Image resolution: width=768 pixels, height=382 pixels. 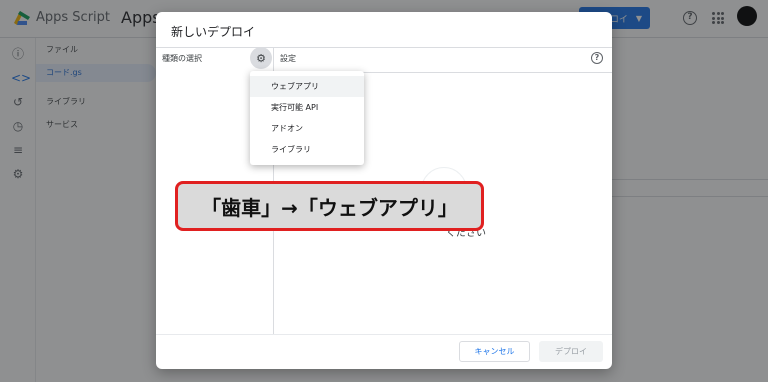 What do you see at coordinates (288, 58) in the screenshot?
I see `settings-label: 設定` at bounding box center [288, 58].